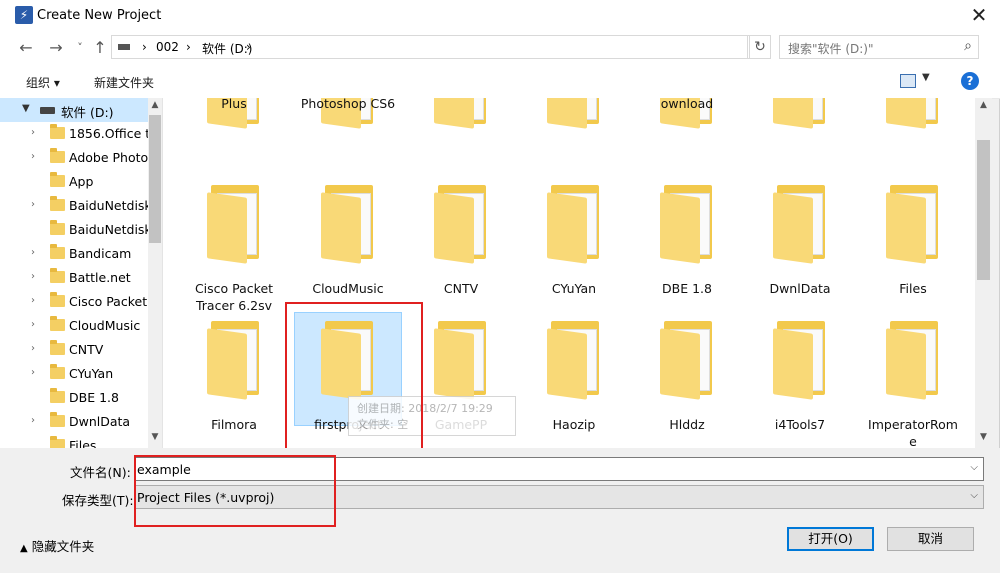 Image resolution: width=1000 pixels, height=573 pixels. I want to click on sidebar-item: › Cisco Packet, so click(74, 302).